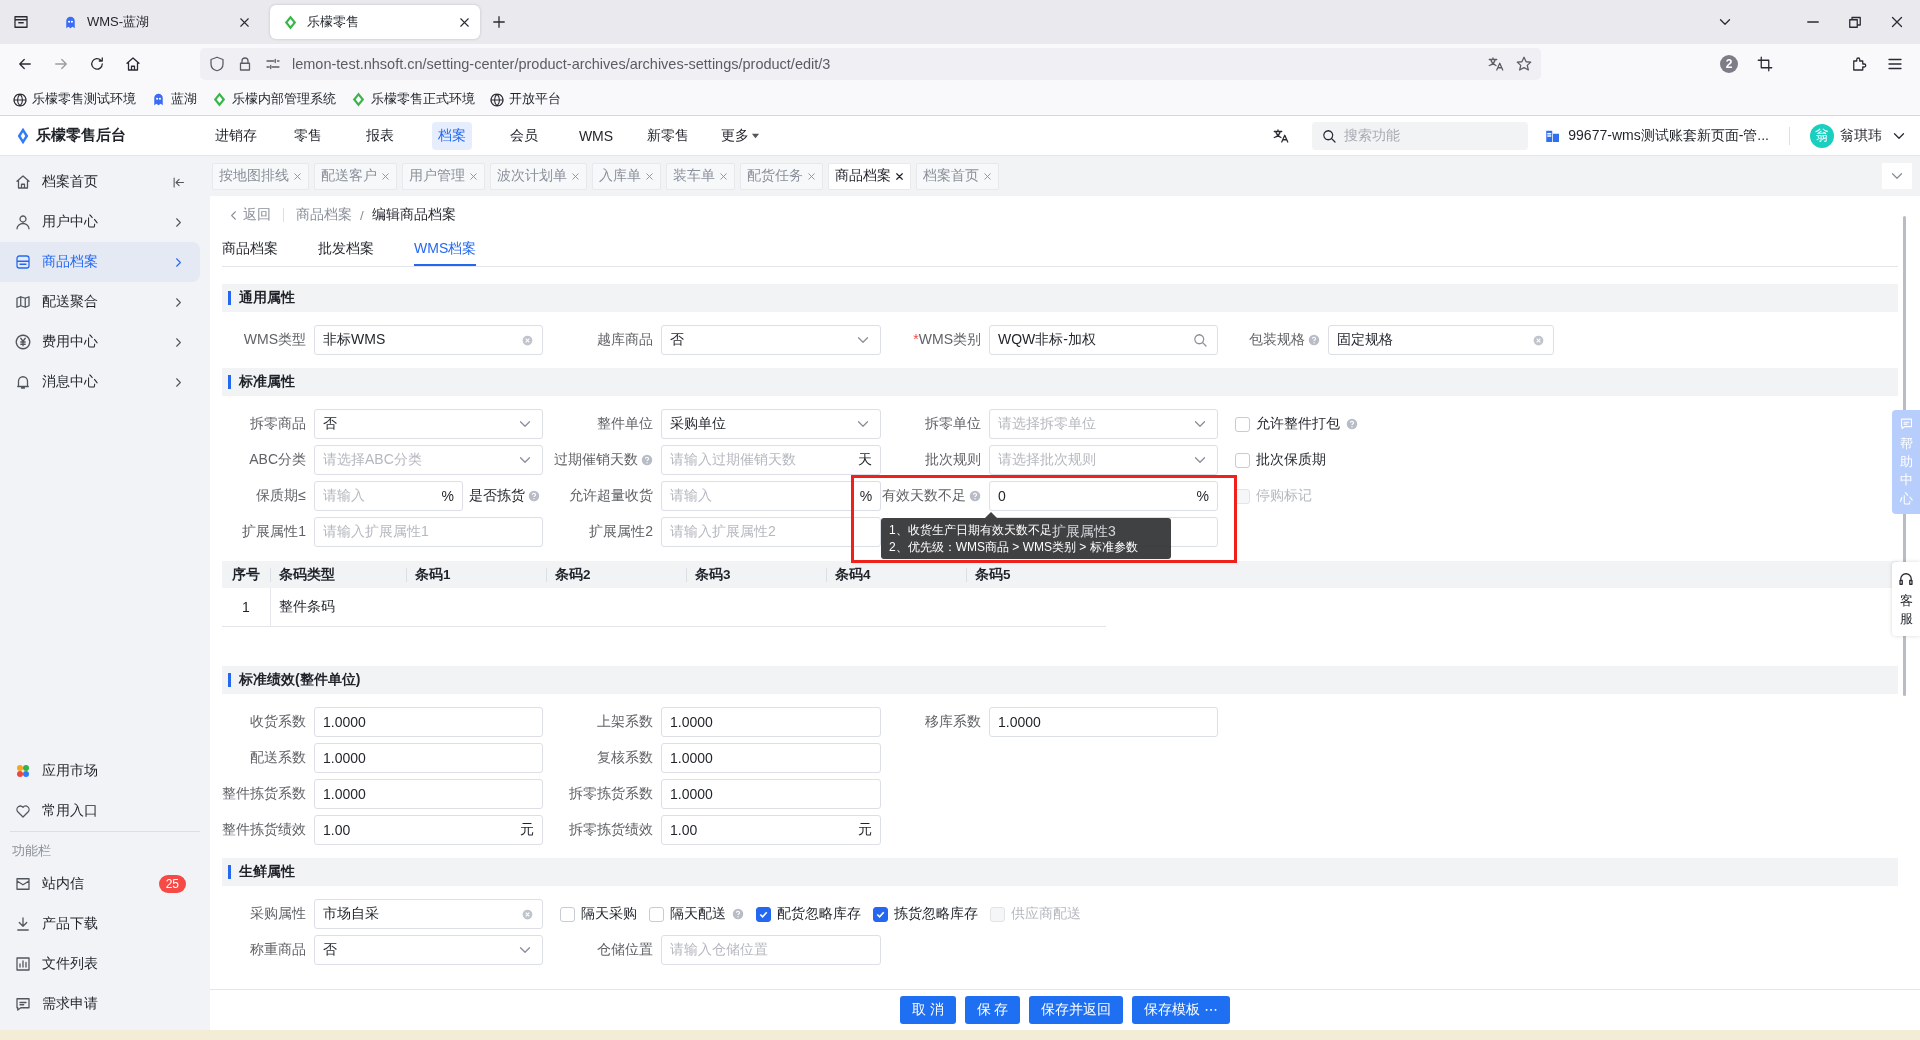 The width and height of the screenshot is (1920, 1040). What do you see at coordinates (476, 574) in the screenshot?
I see `table-header-cell: 条码1` at bounding box center [476, 574].